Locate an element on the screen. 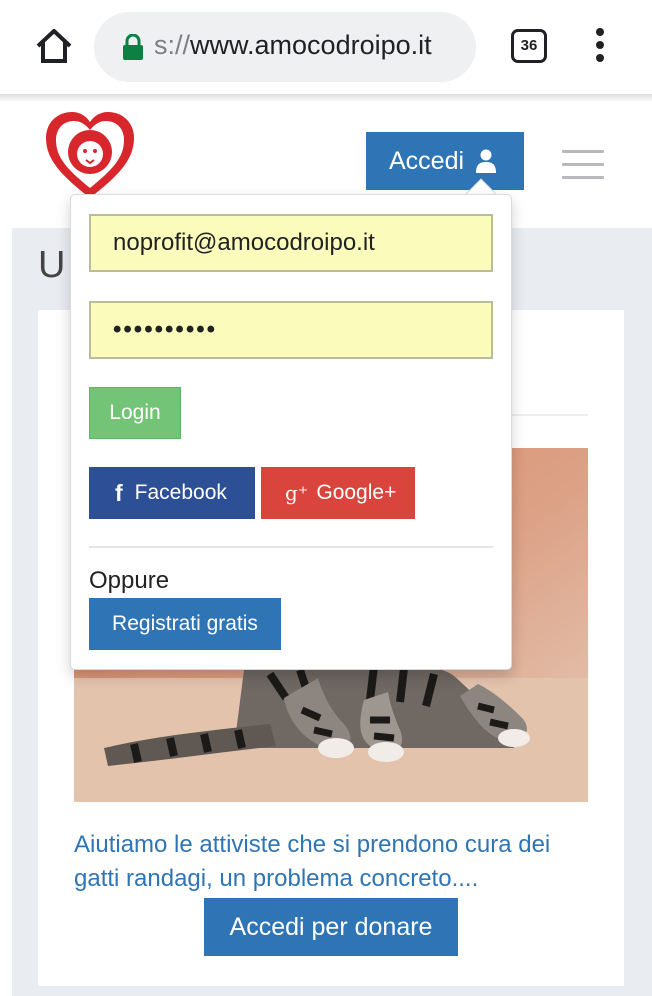 This screenshot has width=652, height=996. url-text: s://www.amocodroipo.it is located at coordinates (293, 45).